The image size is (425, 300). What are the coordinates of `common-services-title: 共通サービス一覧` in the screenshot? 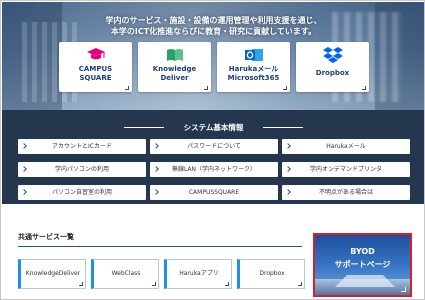 It's located at (46, 237).